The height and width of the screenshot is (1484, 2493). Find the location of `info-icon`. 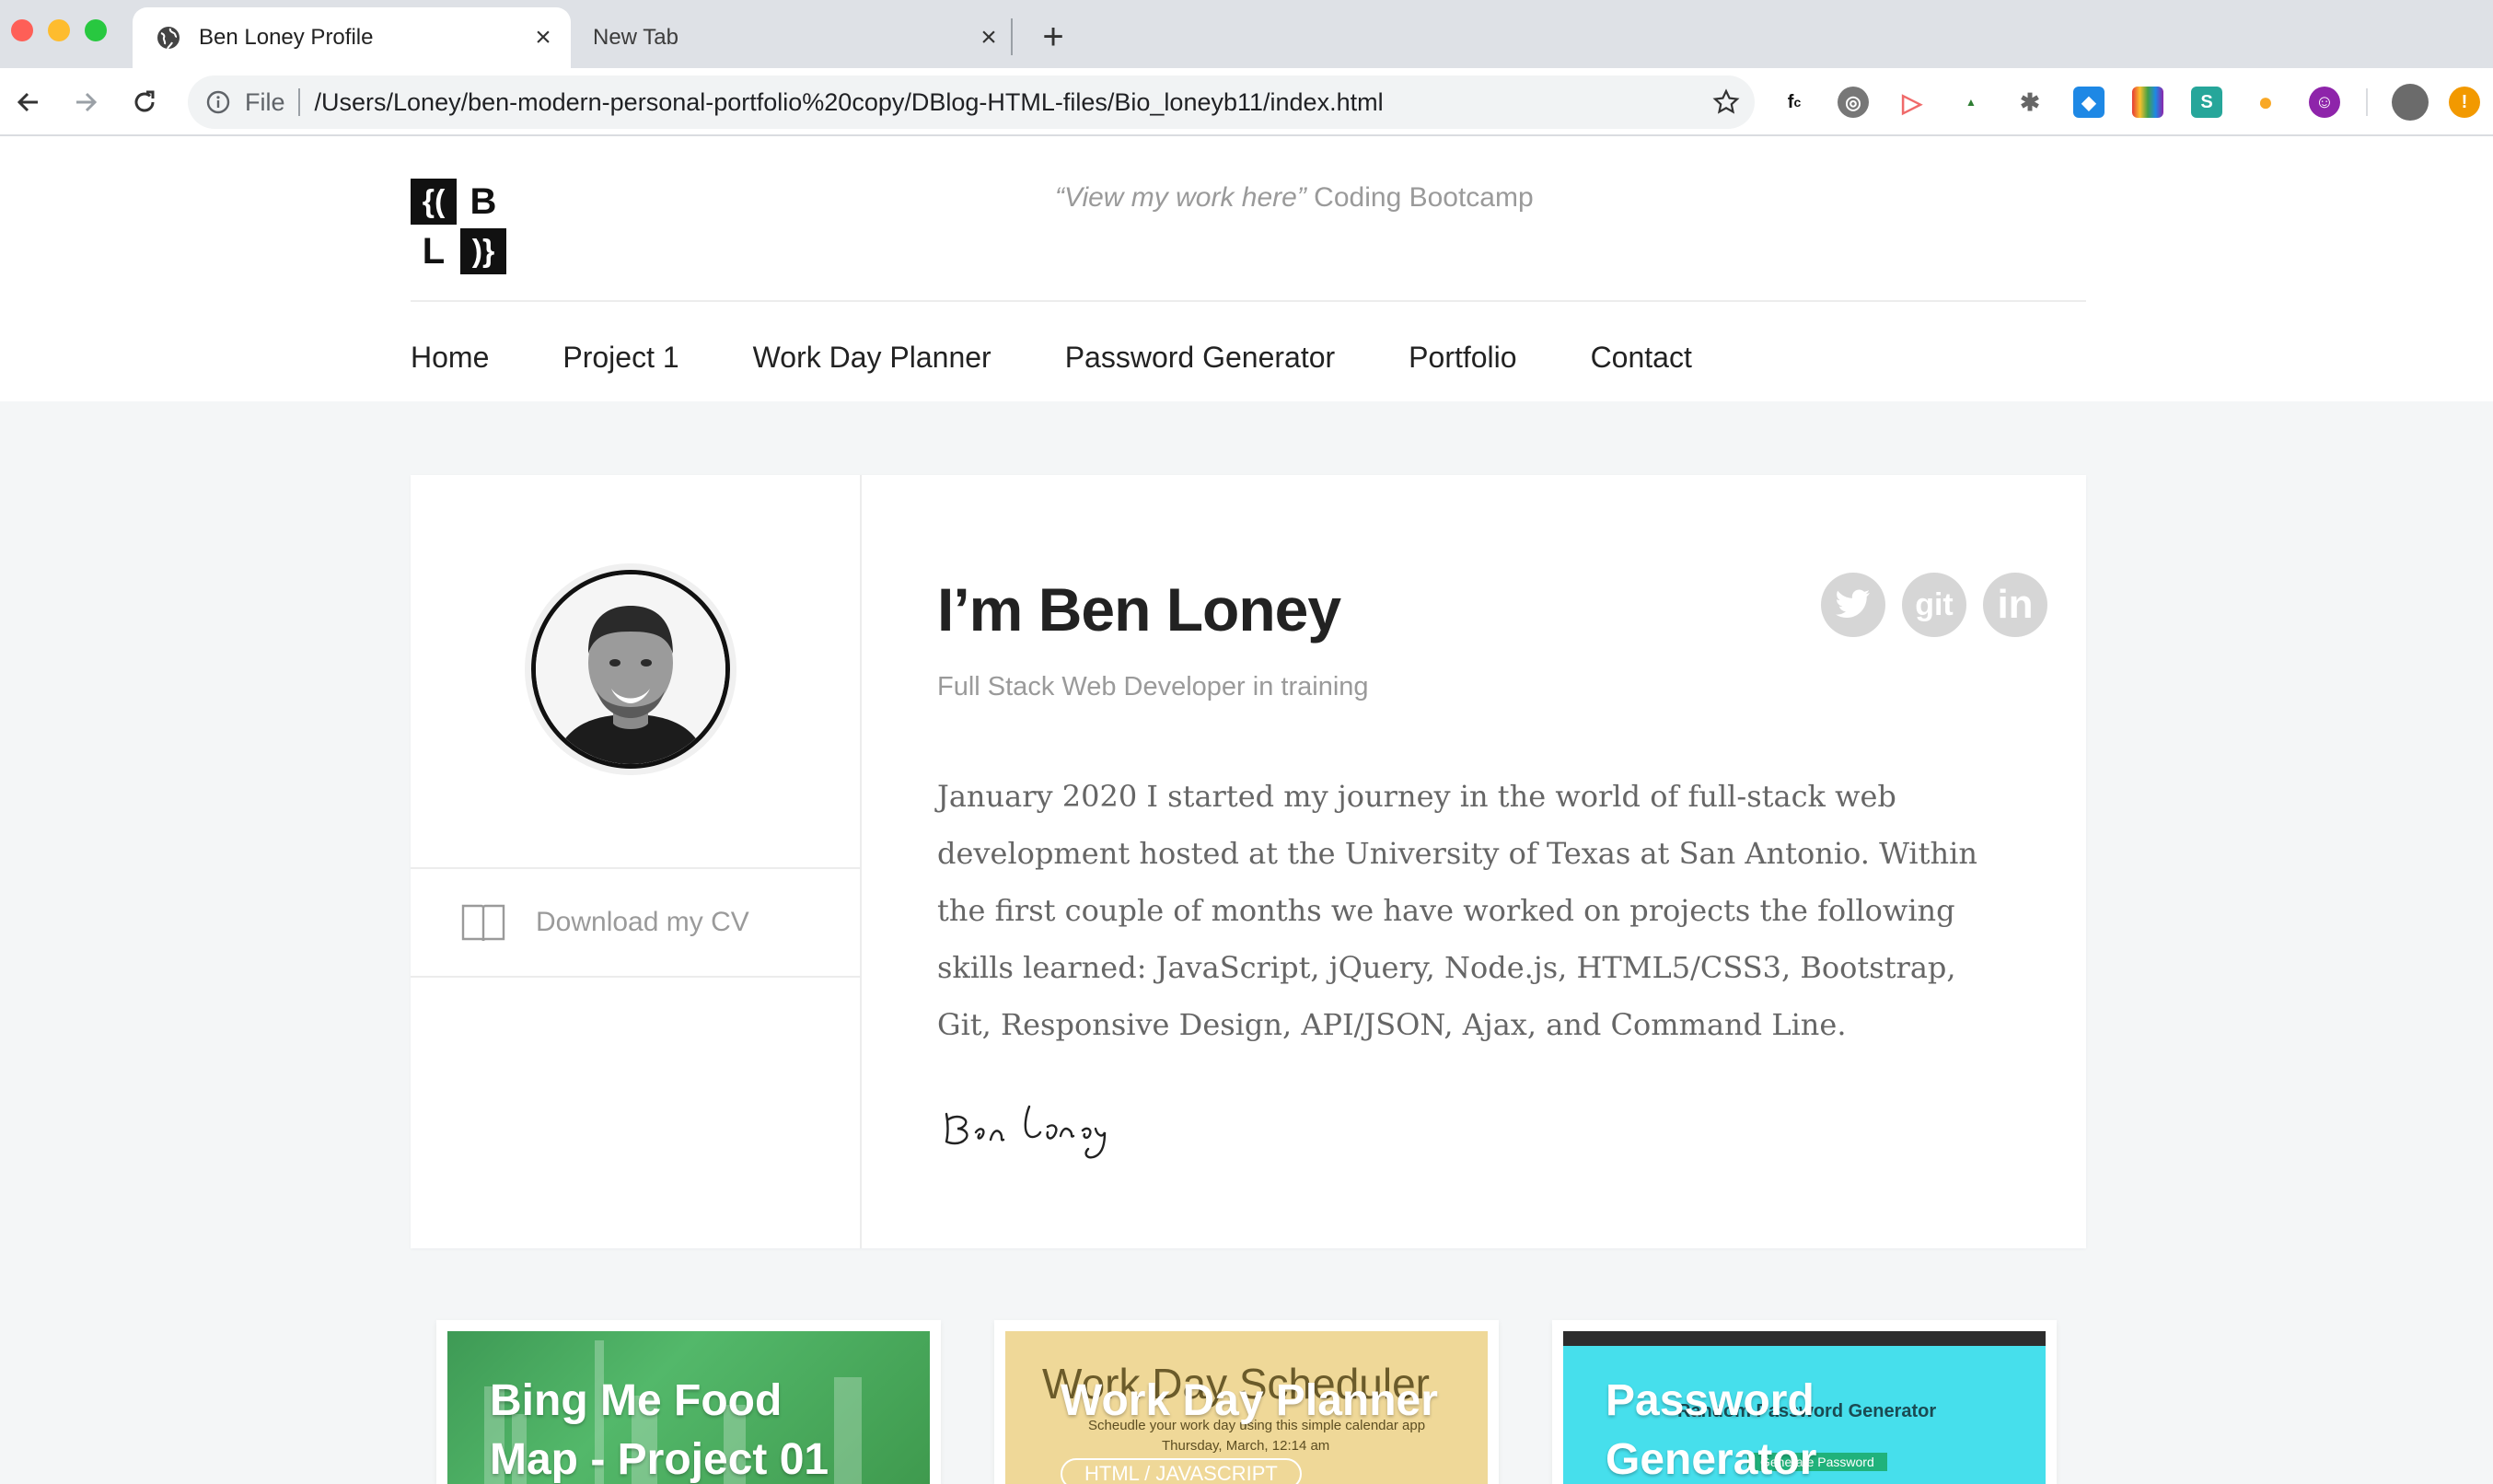

info-icon is located at coordinates (218, 102).